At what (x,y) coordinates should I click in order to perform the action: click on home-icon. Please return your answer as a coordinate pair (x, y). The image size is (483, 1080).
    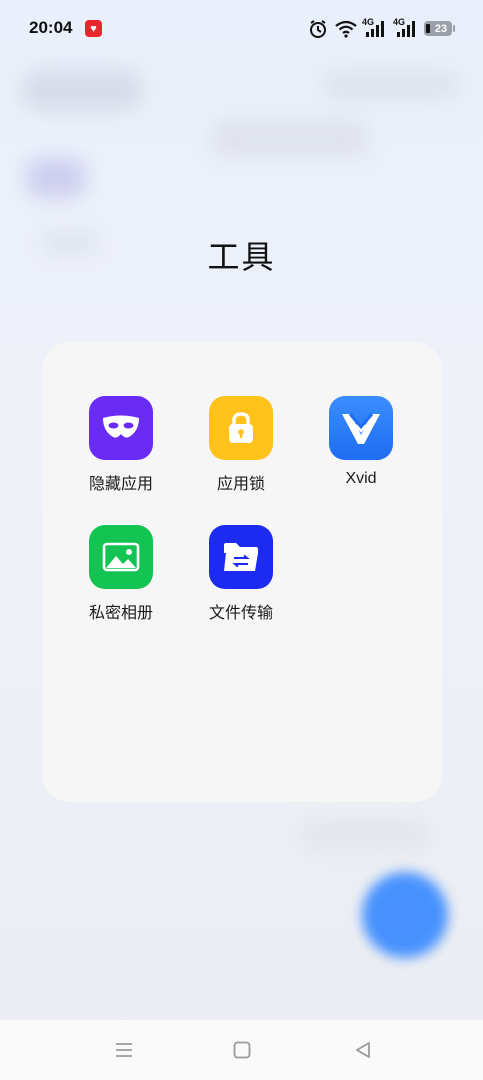
    Looking at the image, I should click on (242, 1050).